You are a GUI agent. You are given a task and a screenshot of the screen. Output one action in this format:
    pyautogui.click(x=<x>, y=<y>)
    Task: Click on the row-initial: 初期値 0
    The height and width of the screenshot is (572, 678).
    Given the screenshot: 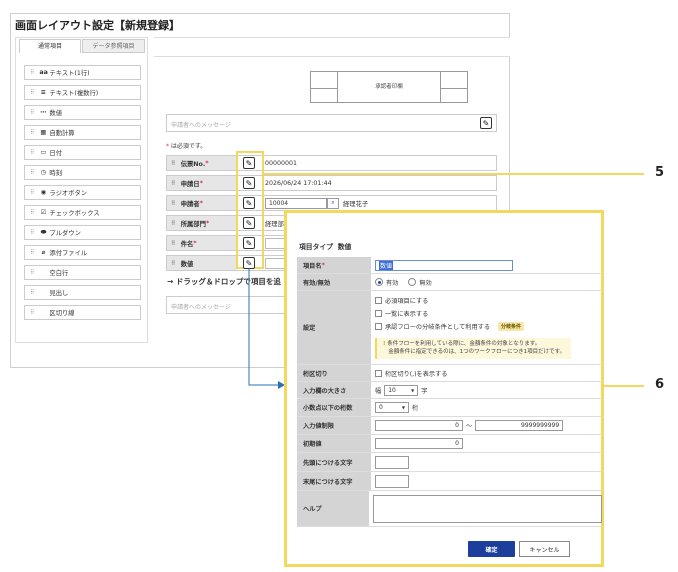 What is the action you would take?
    pyautogui.click(x=449, y=444)
    